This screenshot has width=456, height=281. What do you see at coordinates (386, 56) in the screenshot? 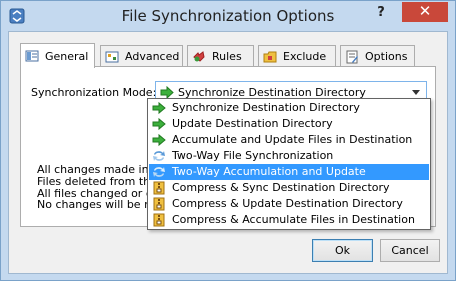
I see `tab-options-label: Options` at bounding box center [386, 56].